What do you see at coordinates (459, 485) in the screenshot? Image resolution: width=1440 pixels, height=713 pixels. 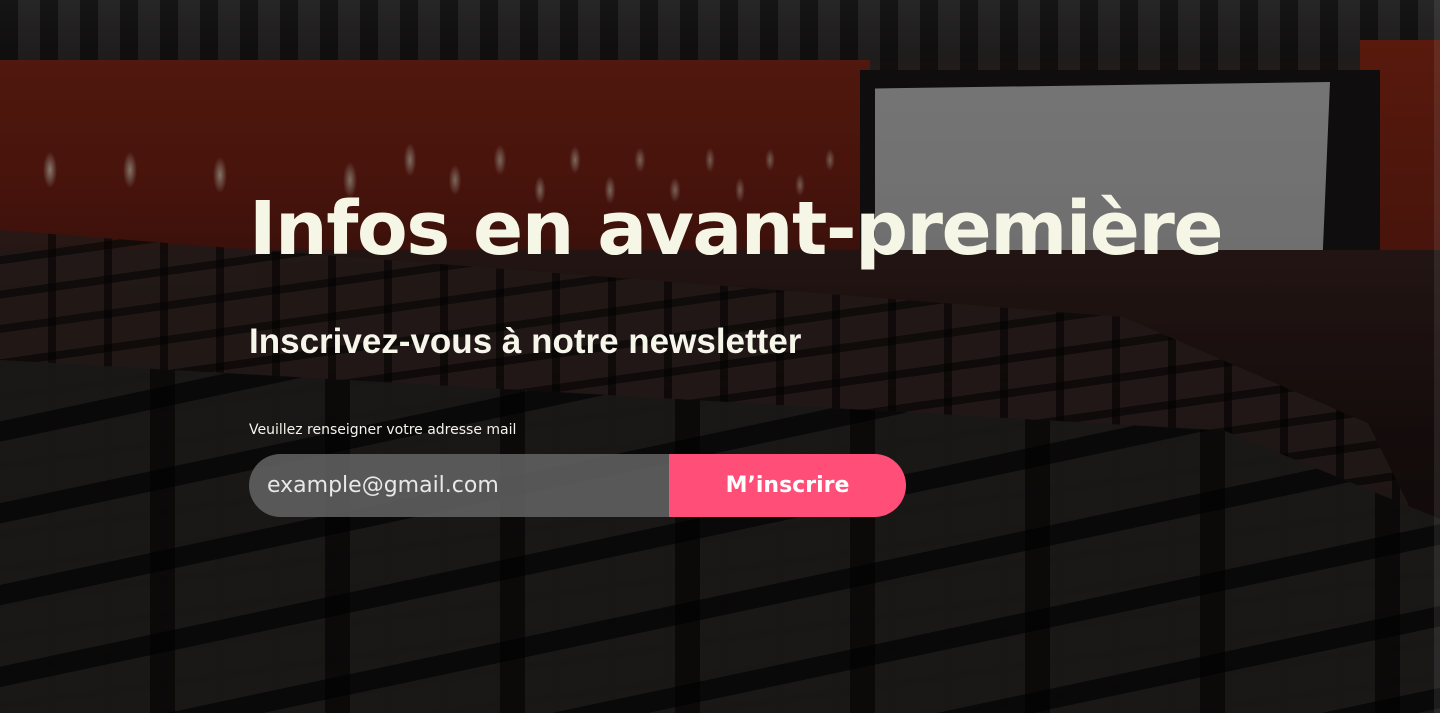 I see `email-field` at bounding box center [459, 485].